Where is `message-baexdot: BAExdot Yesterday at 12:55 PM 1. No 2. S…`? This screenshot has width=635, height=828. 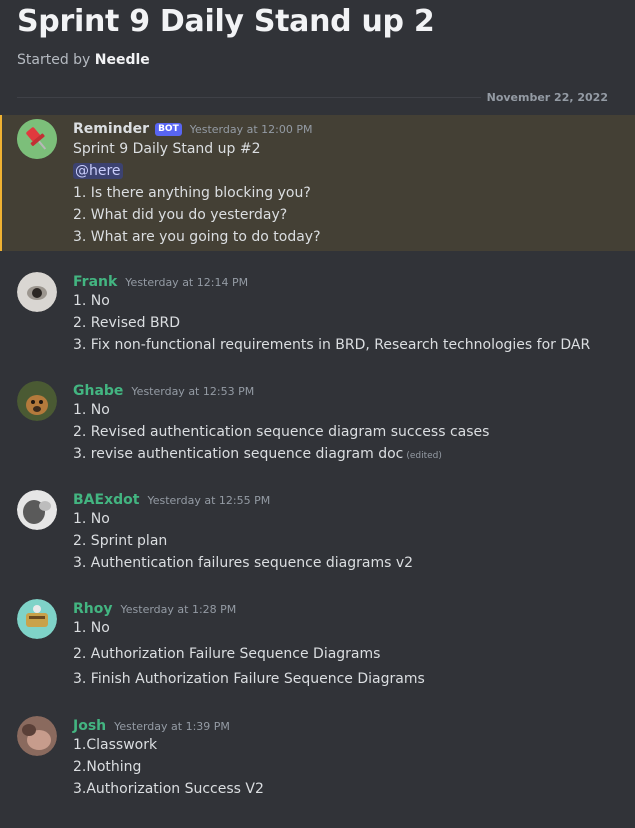
message-baexdot: BAExdot Yesterday at 12:55 PM 1. No 2. S… is located at coordinates (317, 533).